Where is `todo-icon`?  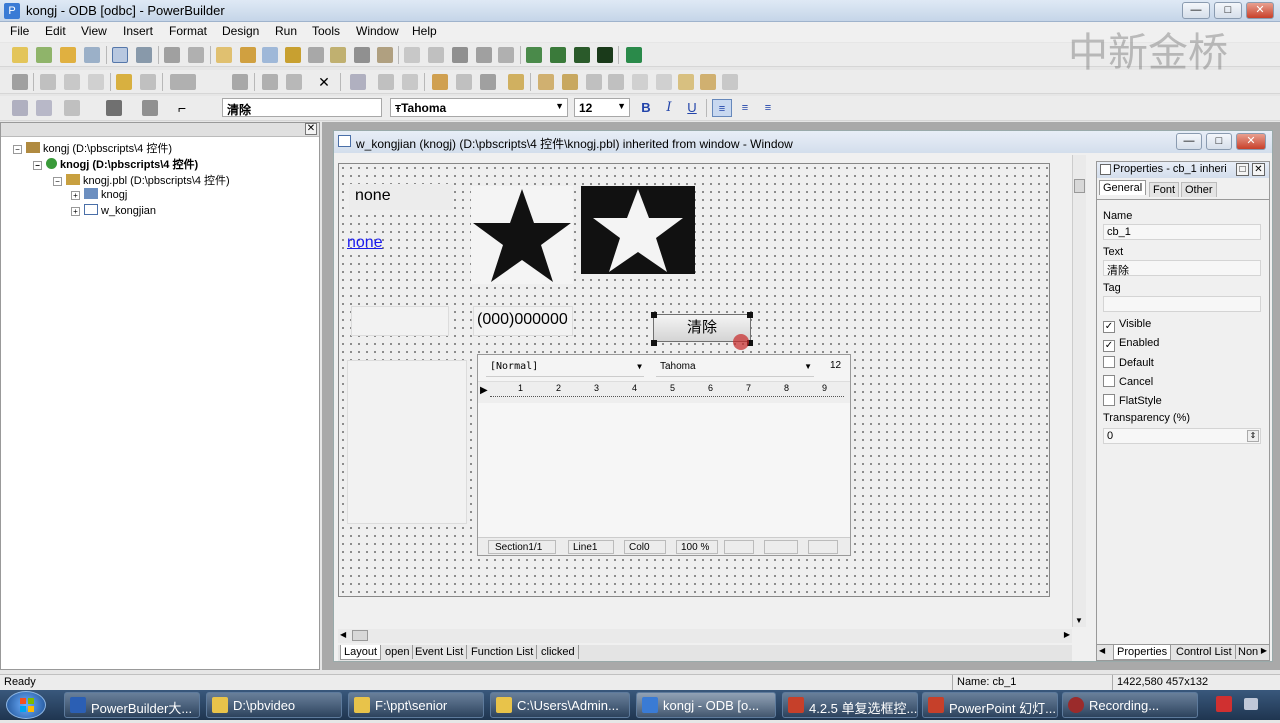 todo-icon is located at coordinates (196, 55).